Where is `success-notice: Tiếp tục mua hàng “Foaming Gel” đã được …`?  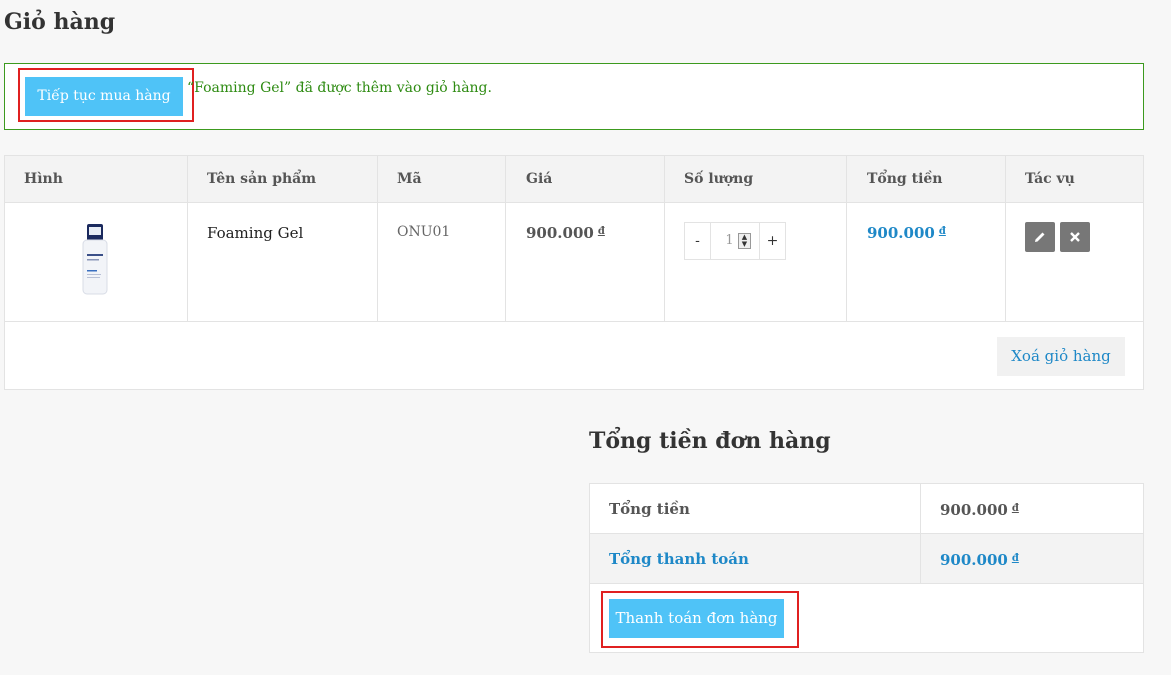 success-notice: Tiếp tục mua hàng “Foaming Gel” đã được … is located at coordinates (574, 96).